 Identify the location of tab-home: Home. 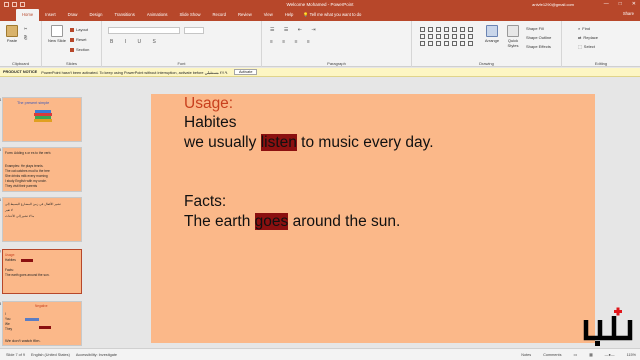
(28, 15).